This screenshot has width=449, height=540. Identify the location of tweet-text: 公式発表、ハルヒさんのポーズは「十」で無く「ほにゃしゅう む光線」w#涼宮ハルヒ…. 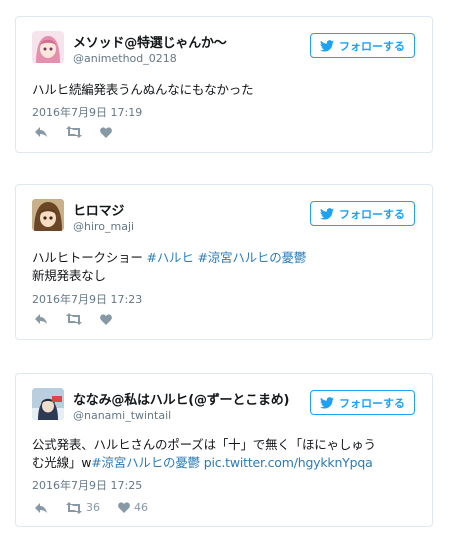
(227, 454).